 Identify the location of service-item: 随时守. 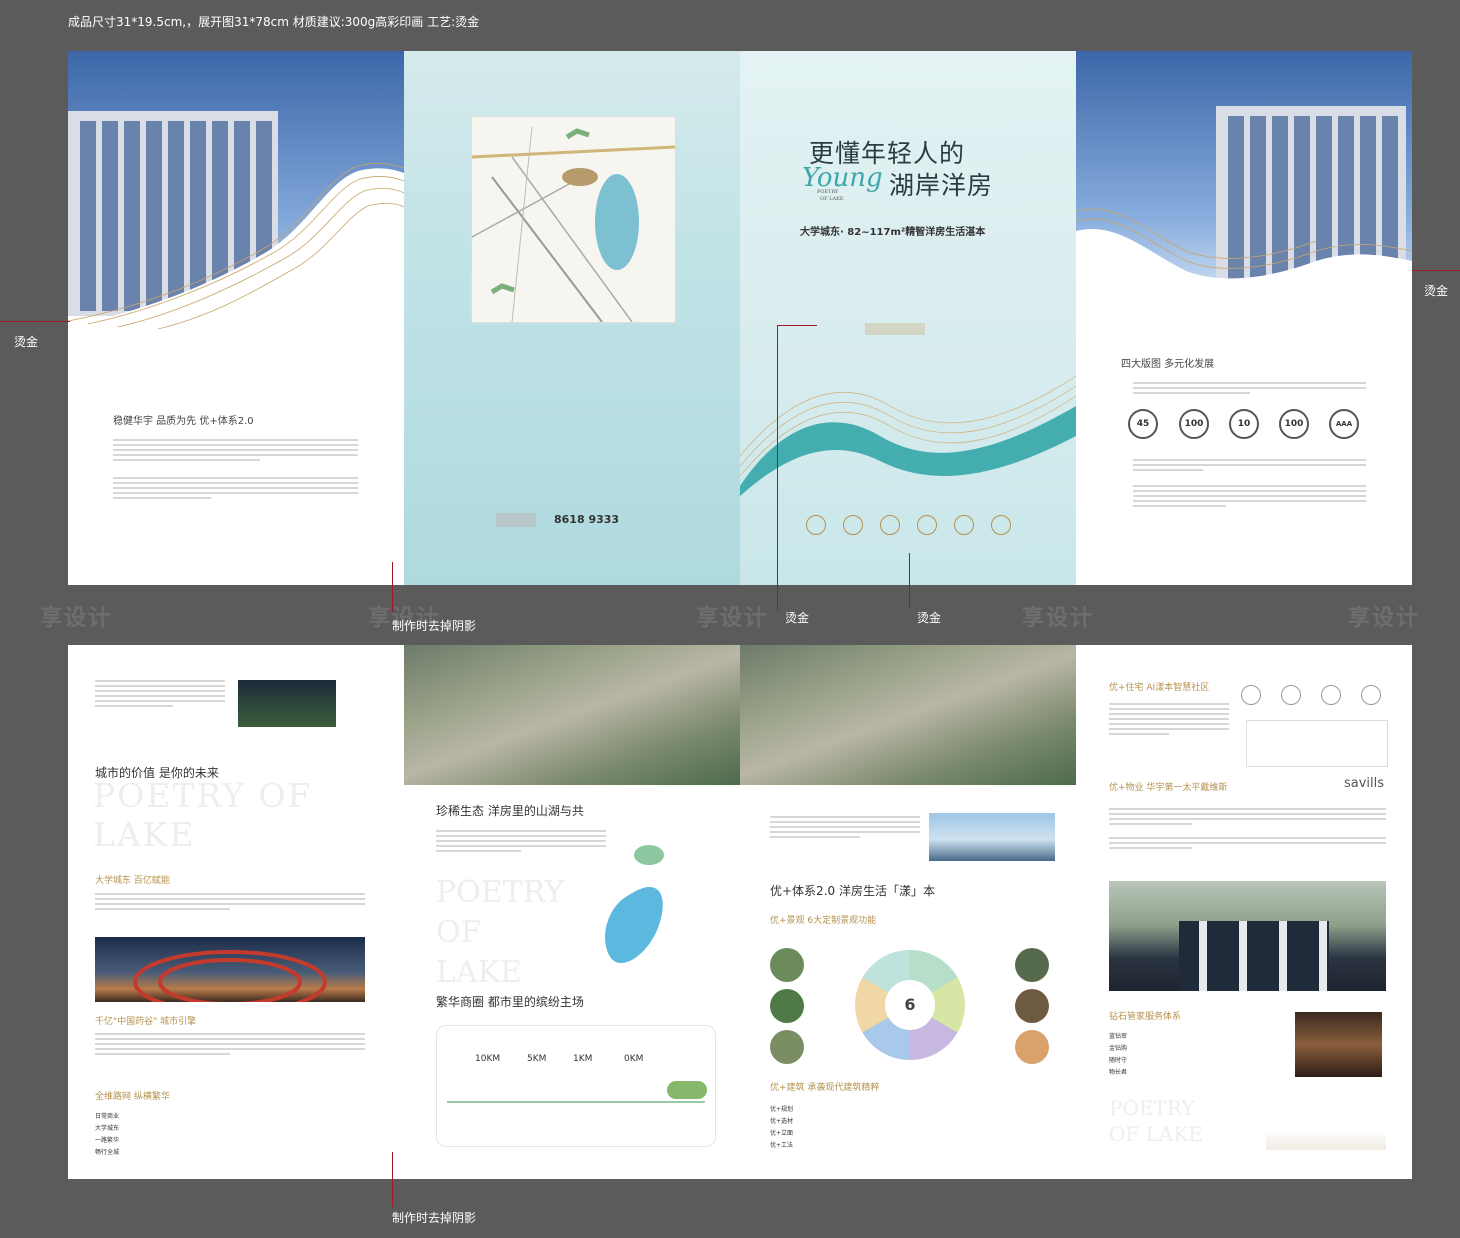
(1118, 1060).